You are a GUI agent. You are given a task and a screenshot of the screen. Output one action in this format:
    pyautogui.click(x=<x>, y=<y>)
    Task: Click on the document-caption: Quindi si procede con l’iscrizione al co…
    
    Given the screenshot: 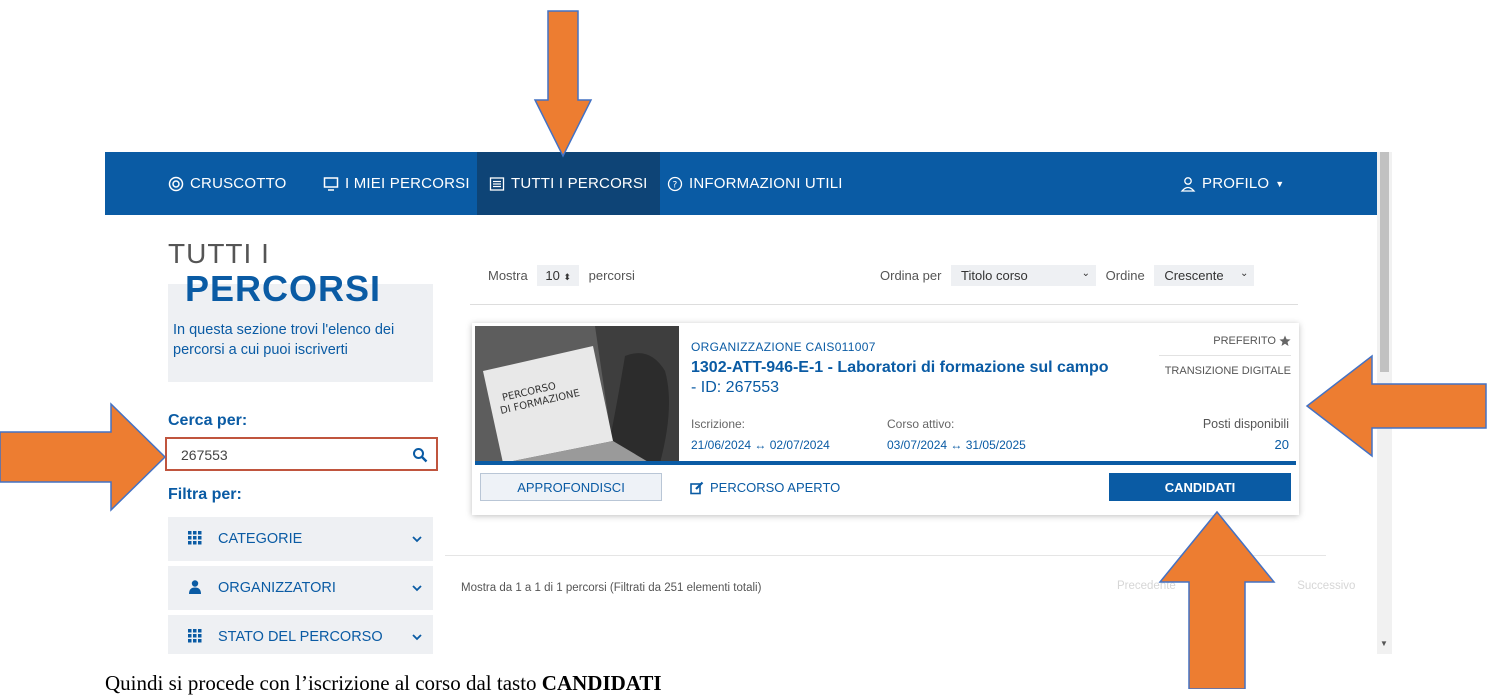 What is the action you would take?
    pyautogui.click(x=383, y=683)
    